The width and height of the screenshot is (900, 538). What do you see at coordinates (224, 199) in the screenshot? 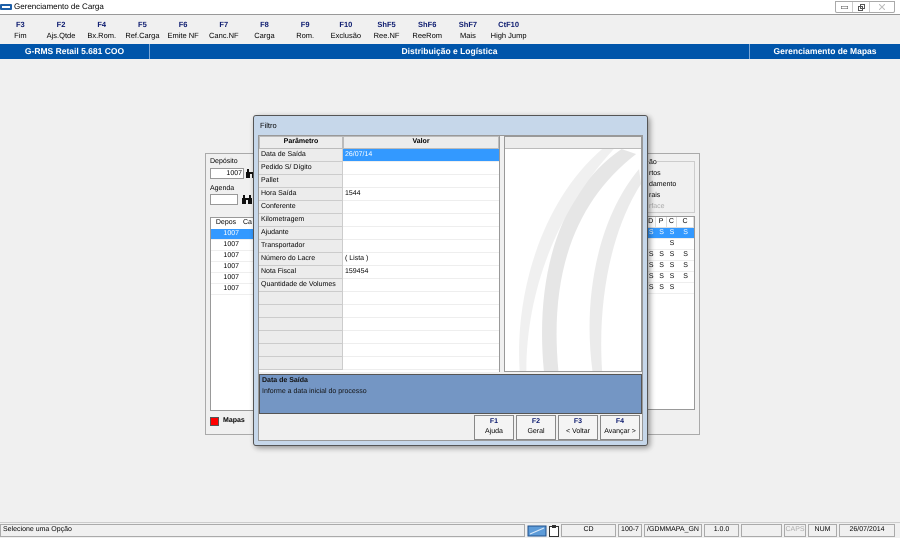
I see `agenda-field` at bounding box center [224, 199].